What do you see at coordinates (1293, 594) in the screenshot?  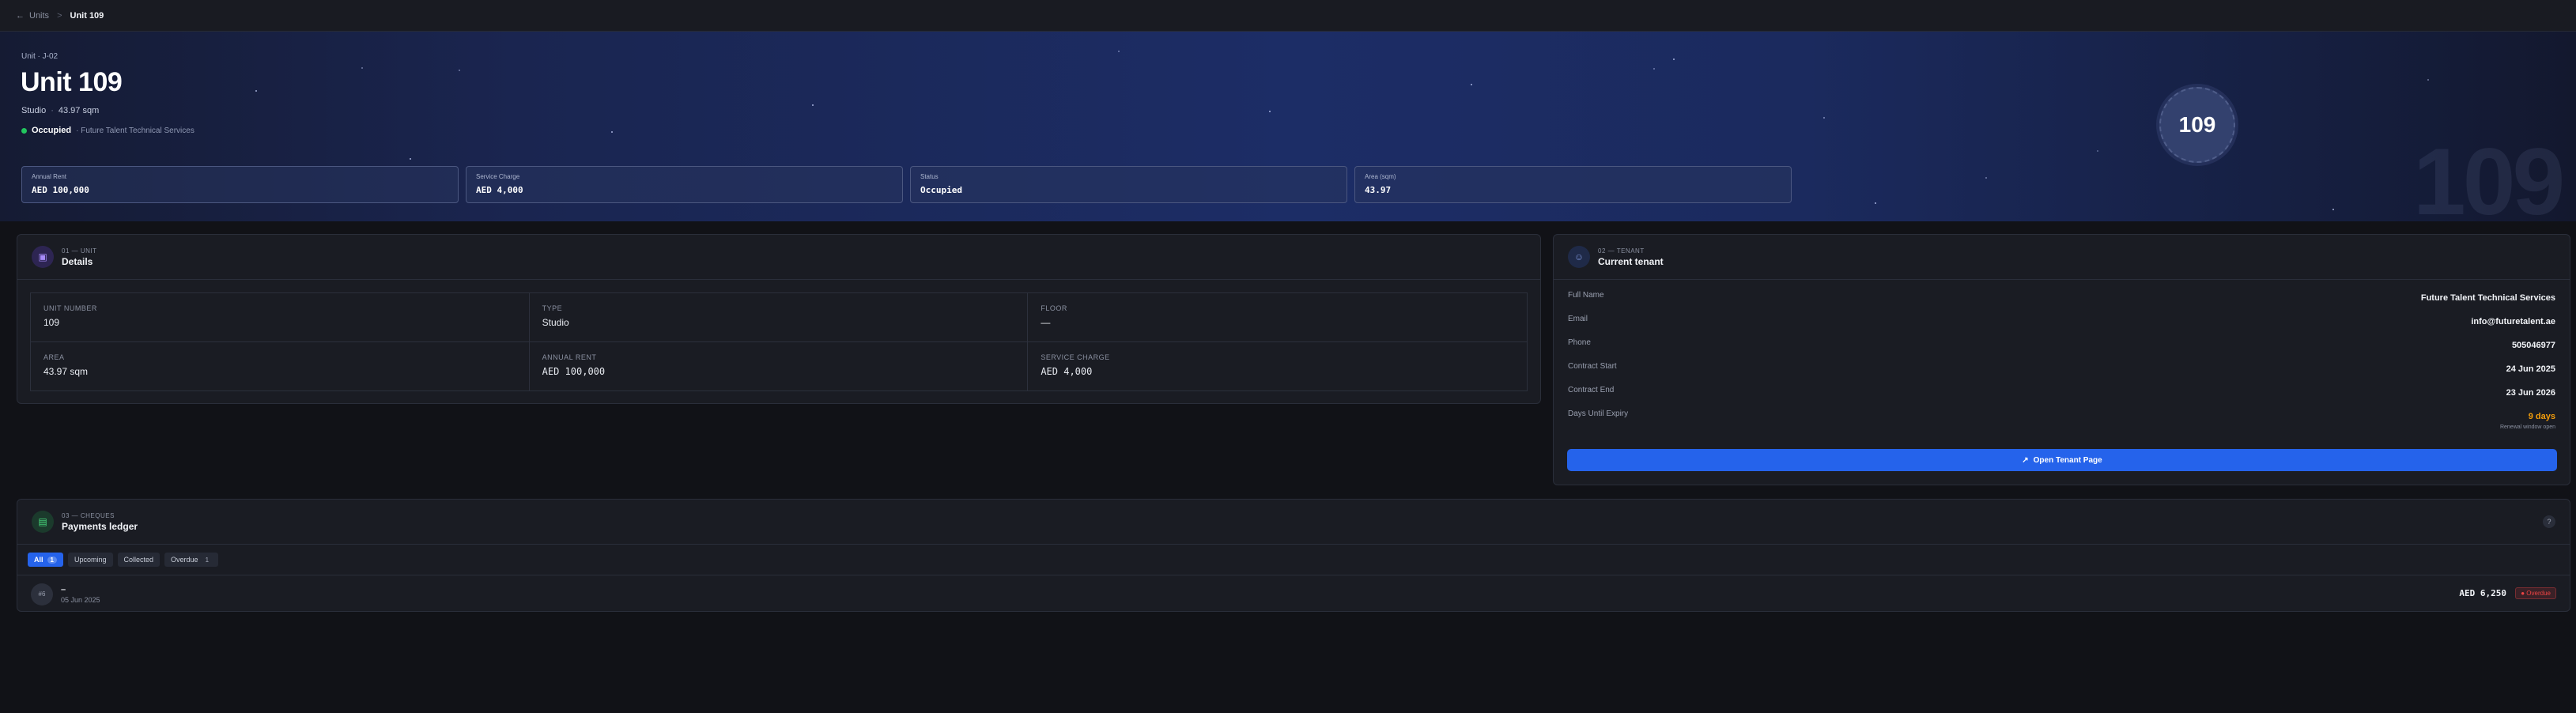 I see `payment-row: #6 – 05 Jun 2025 AED 6,250 ● Overdue` at bounding box center [1293, 594].